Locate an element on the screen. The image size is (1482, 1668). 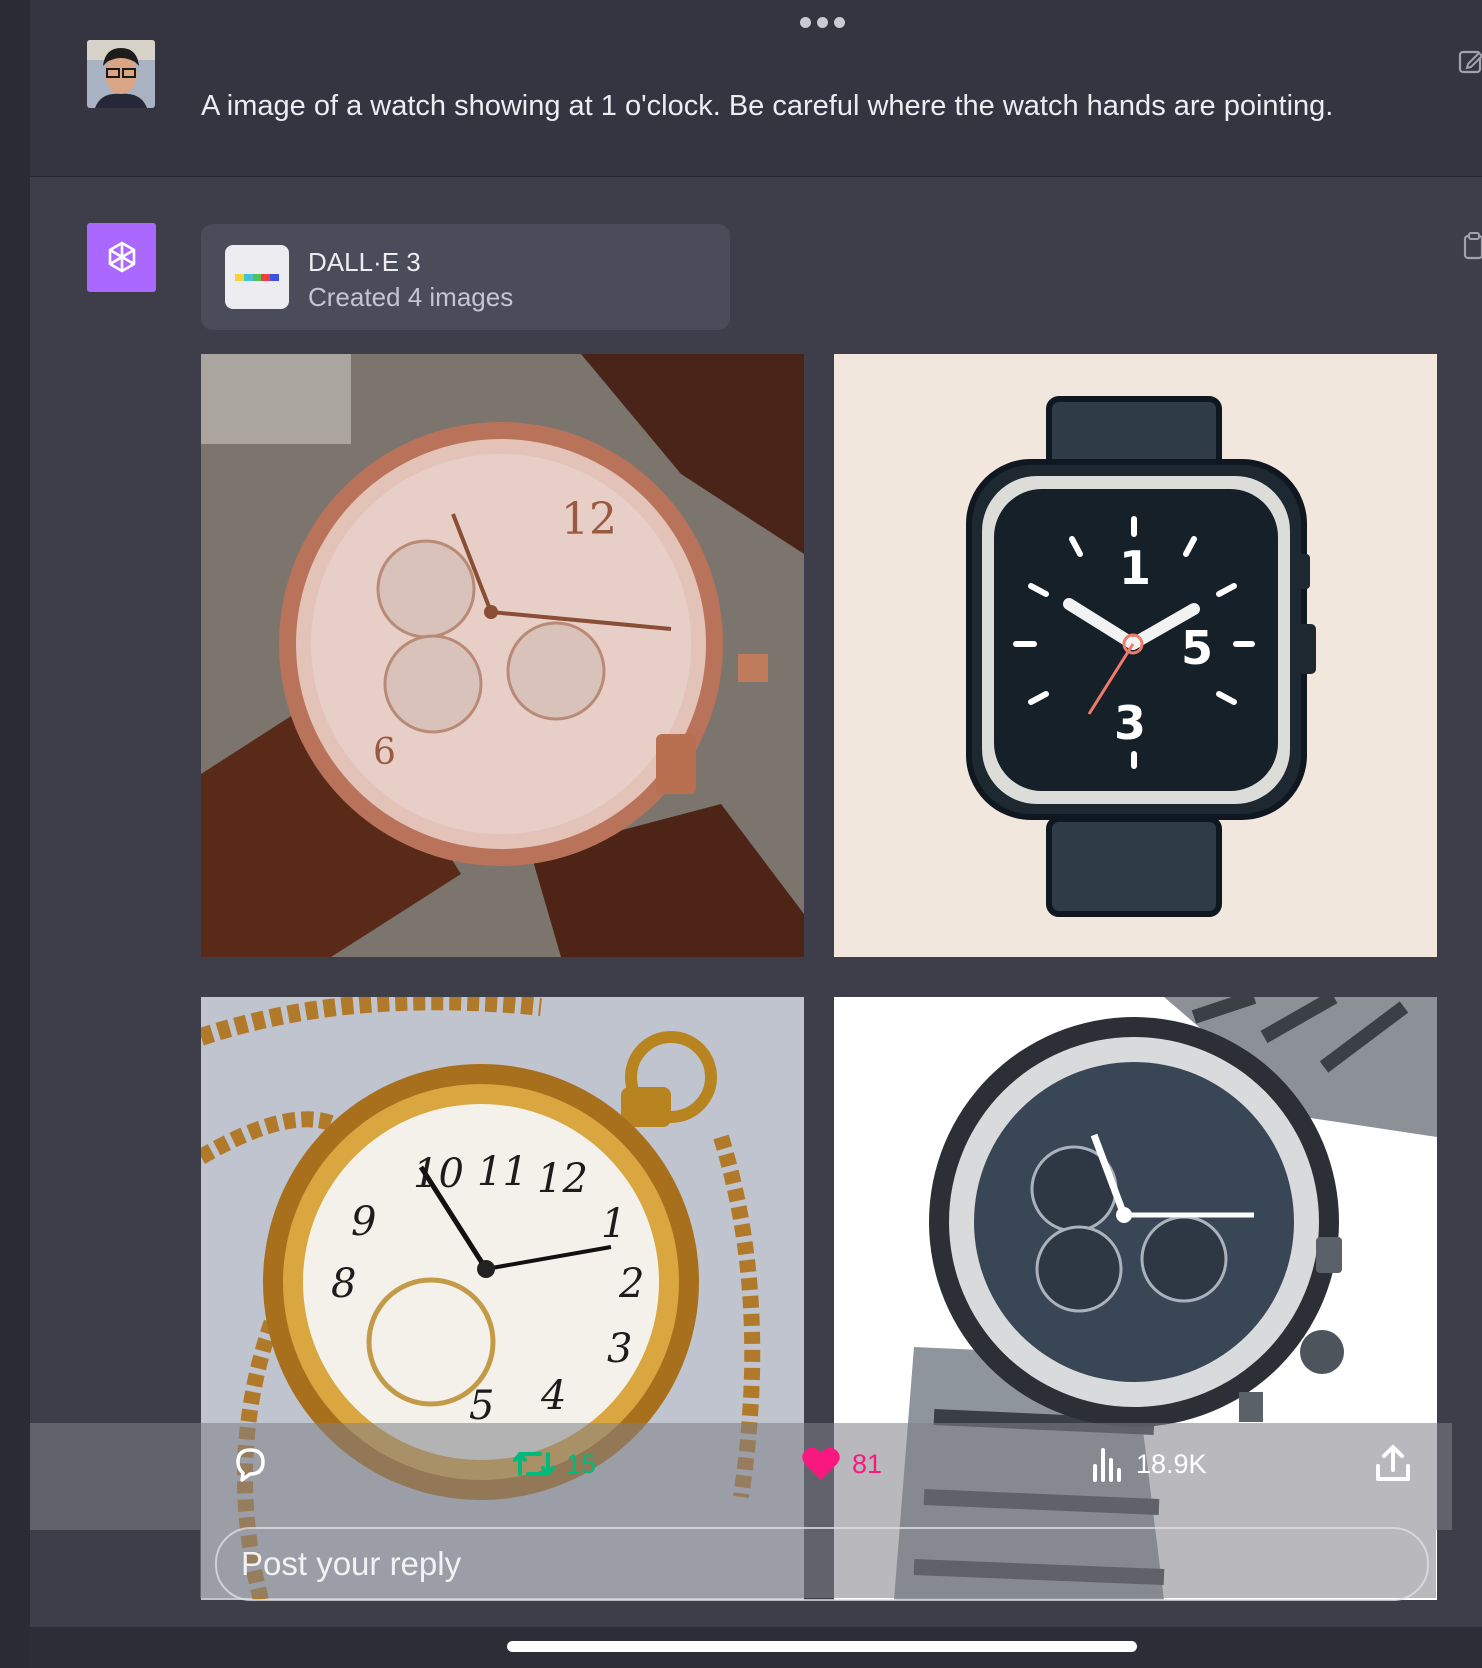
reply-icon is located at coordinates (250, 1465).